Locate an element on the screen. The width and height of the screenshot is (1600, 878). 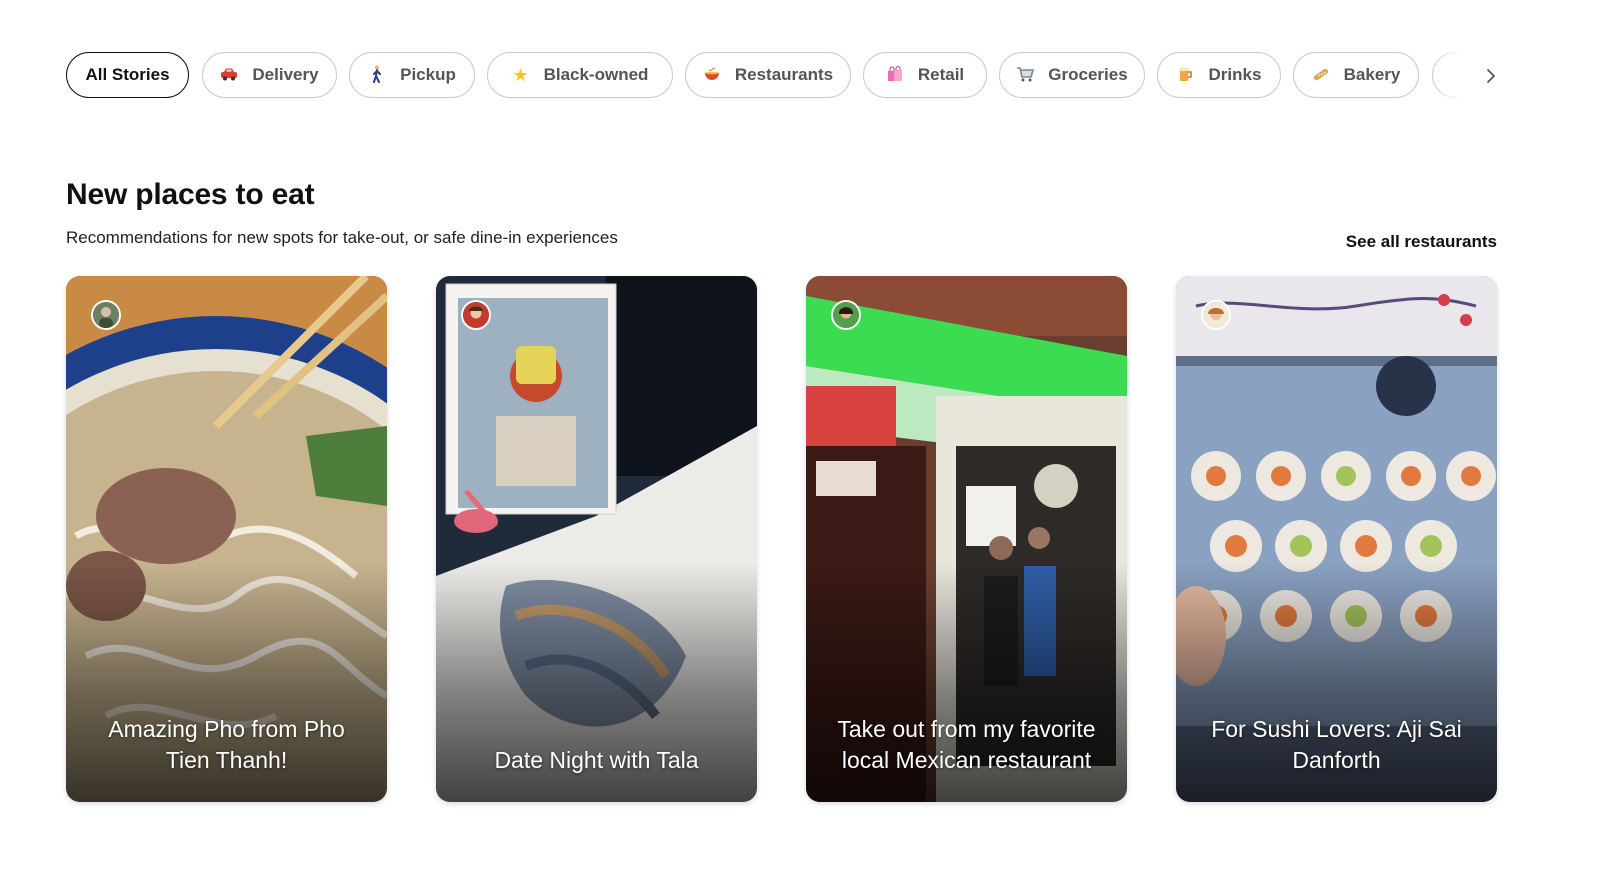
baguette-icon is located at coordinates (1321, 75).